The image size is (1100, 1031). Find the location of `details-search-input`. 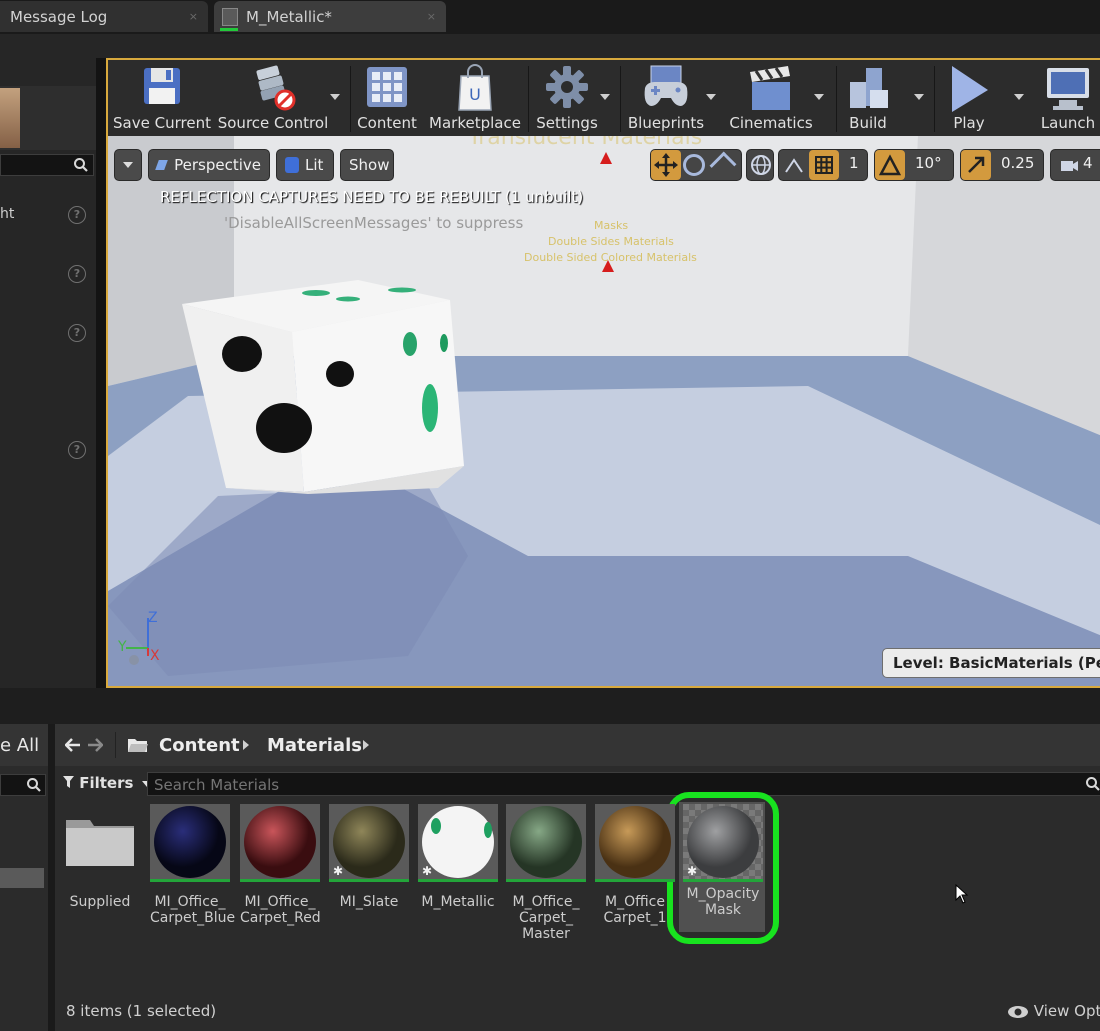

details-search-input is located at coordinates (47, 165).